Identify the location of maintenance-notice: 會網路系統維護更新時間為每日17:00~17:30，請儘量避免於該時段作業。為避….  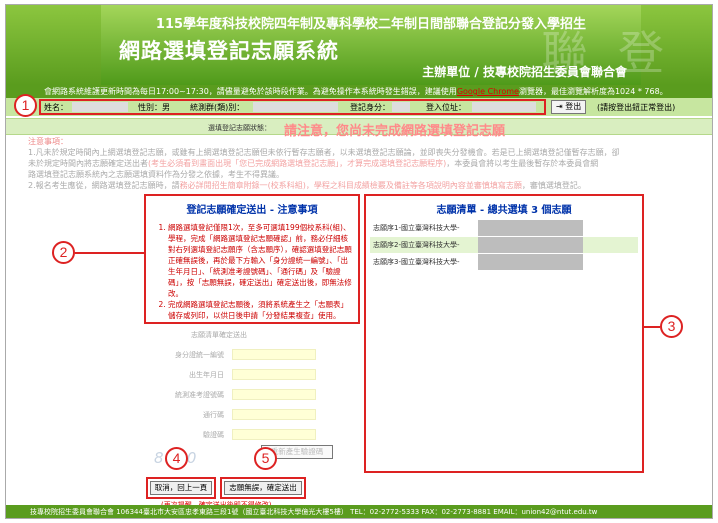
(359, 91).